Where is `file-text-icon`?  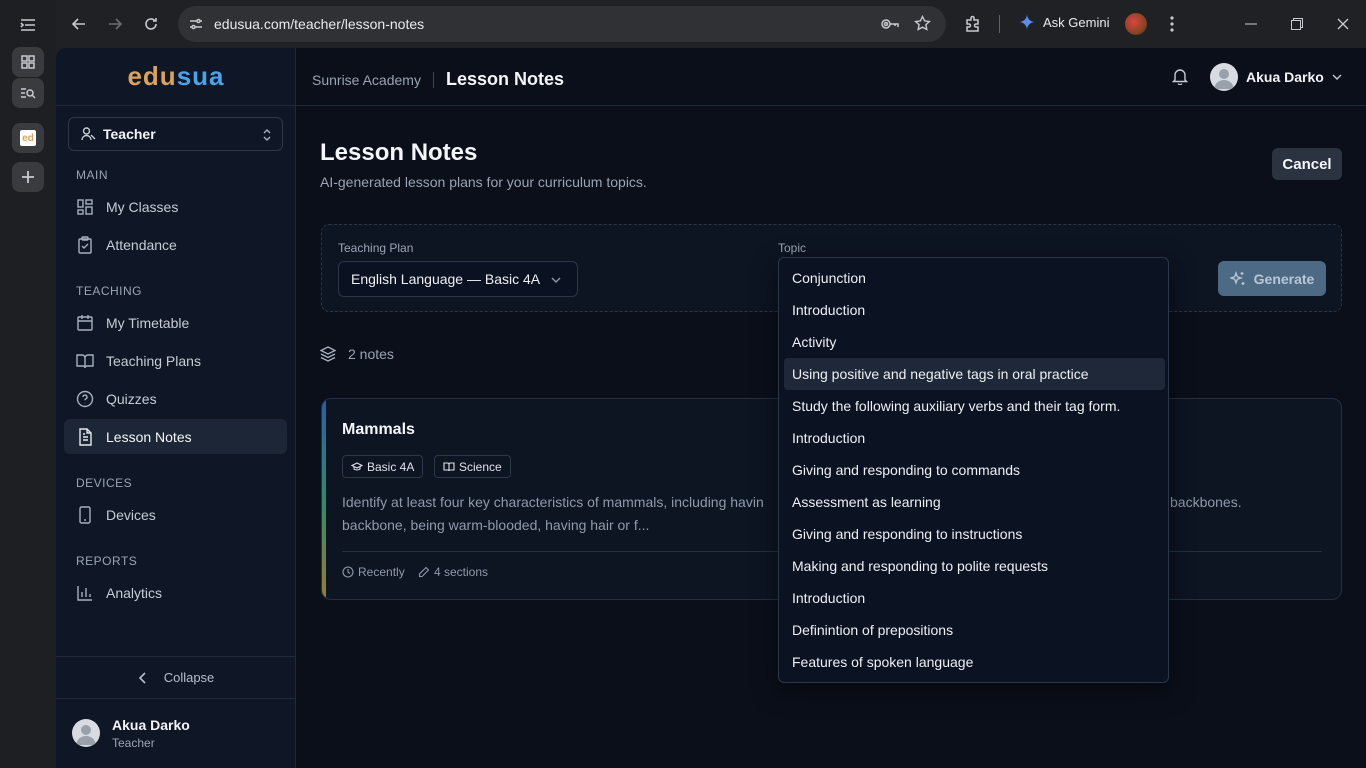 file-text-icon is located at coordinates (85, 436).